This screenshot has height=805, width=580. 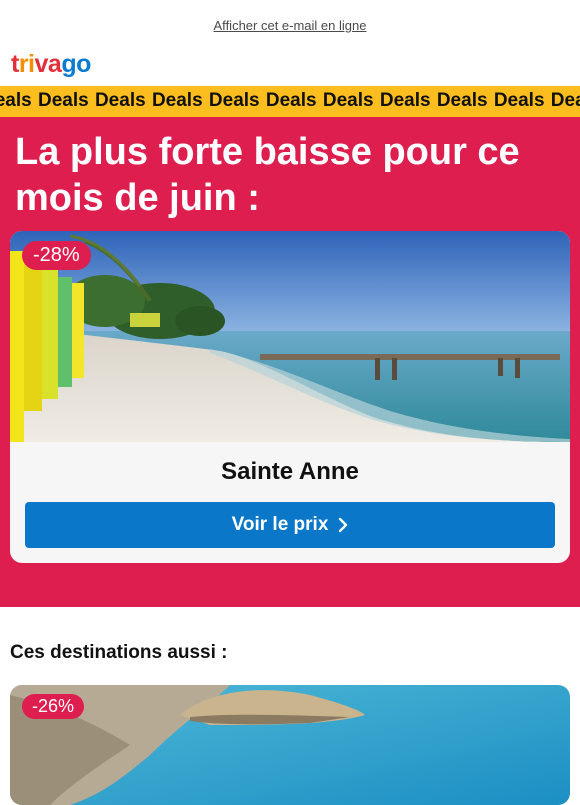 What do you see at coordinates (53, 706) in the screenshot?
I see `discount-badge: -26%` at bounding box center [53, 706].